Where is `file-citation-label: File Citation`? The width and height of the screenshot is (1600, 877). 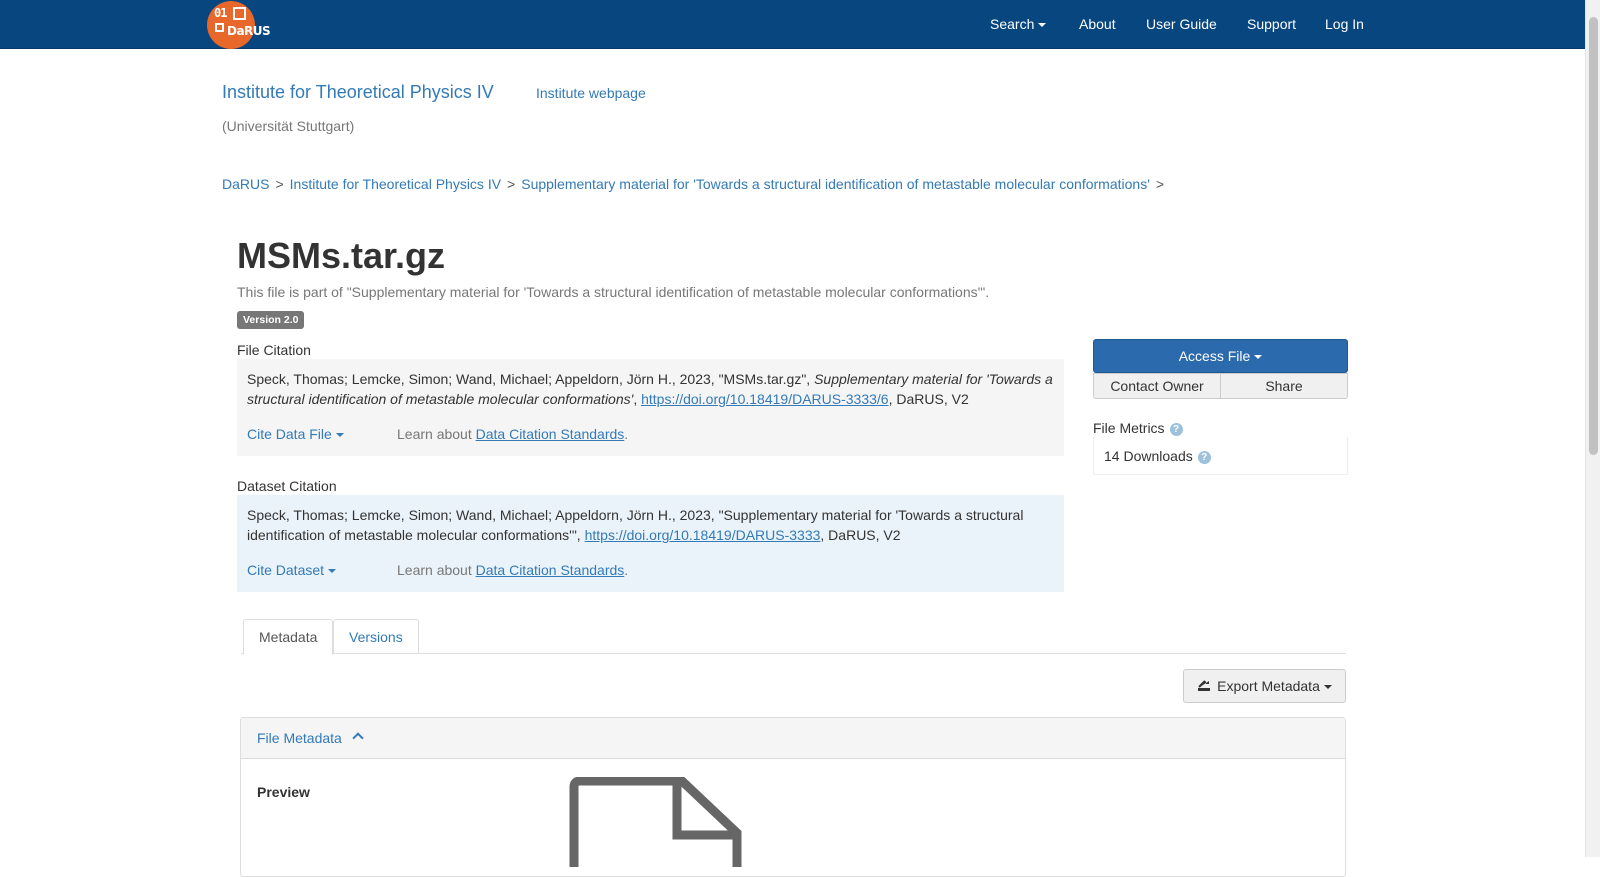 file-citation-label: File Citation is located at coordinates (274, 350).